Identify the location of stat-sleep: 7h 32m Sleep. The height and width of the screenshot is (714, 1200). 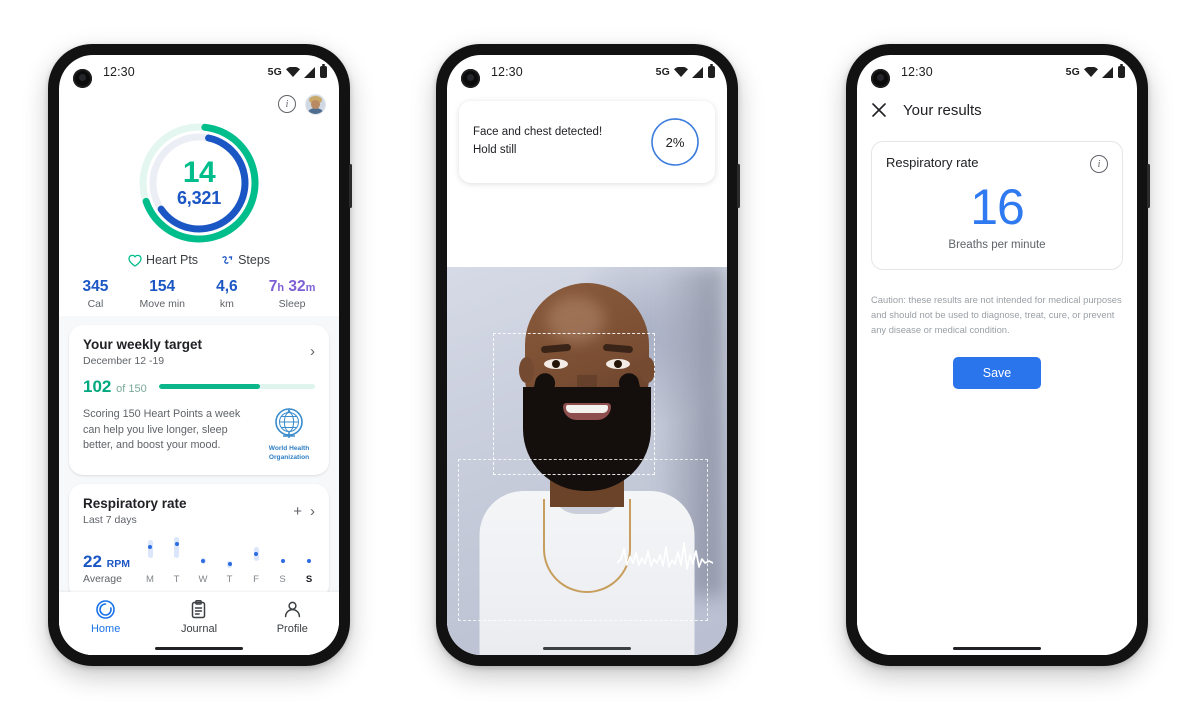
(292, 294).